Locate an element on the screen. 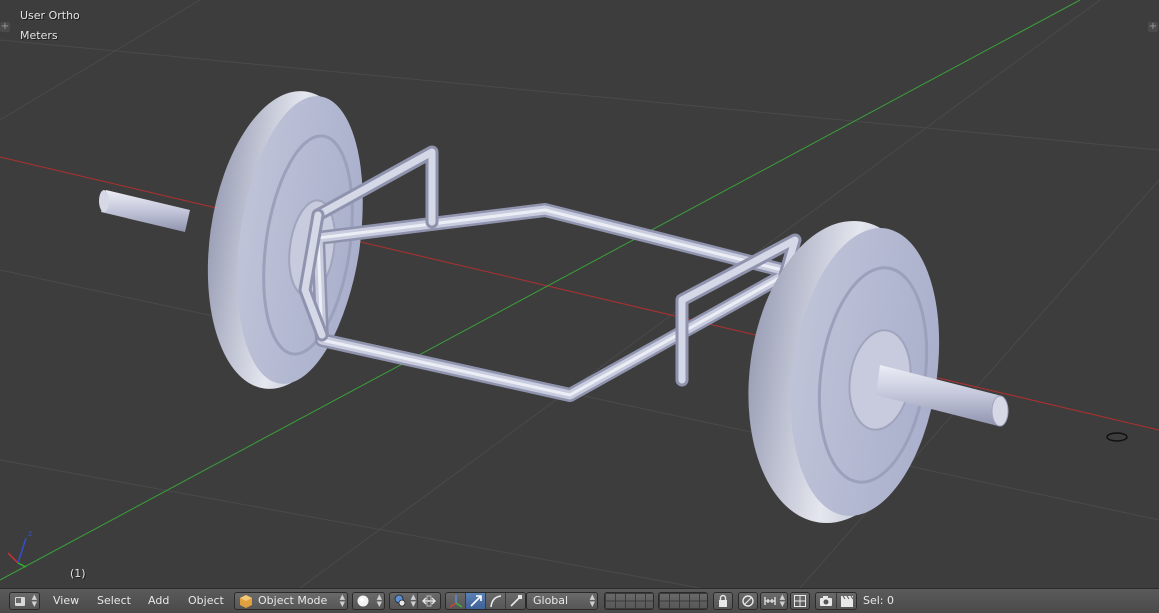  render-animation-button is located at coordinates (846, 601).